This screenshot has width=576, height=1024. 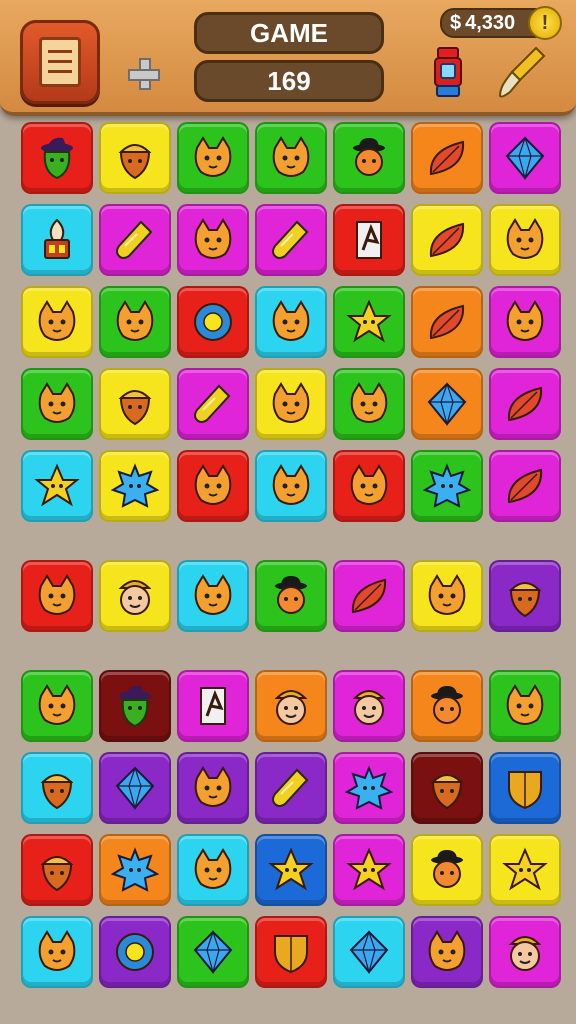 I want to click on coin-icon: !, so click(x=545, y=23).